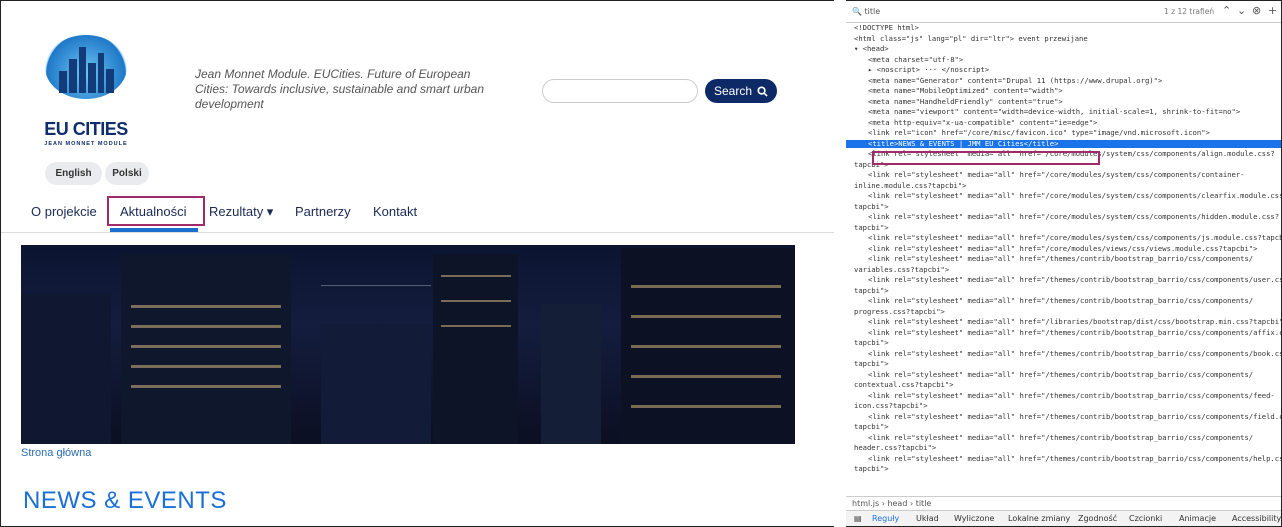 The height and width of the screenshot is (527, 1282). I want to click on devtools-breadcrumb: html.js › head › title, so click(1063, 503).